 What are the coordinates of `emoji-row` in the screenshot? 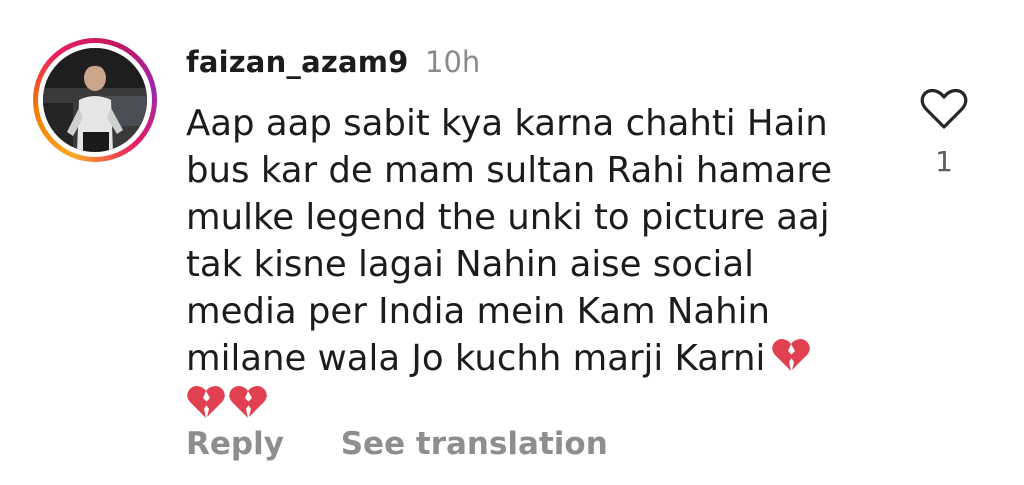 It's located at (526, 405).